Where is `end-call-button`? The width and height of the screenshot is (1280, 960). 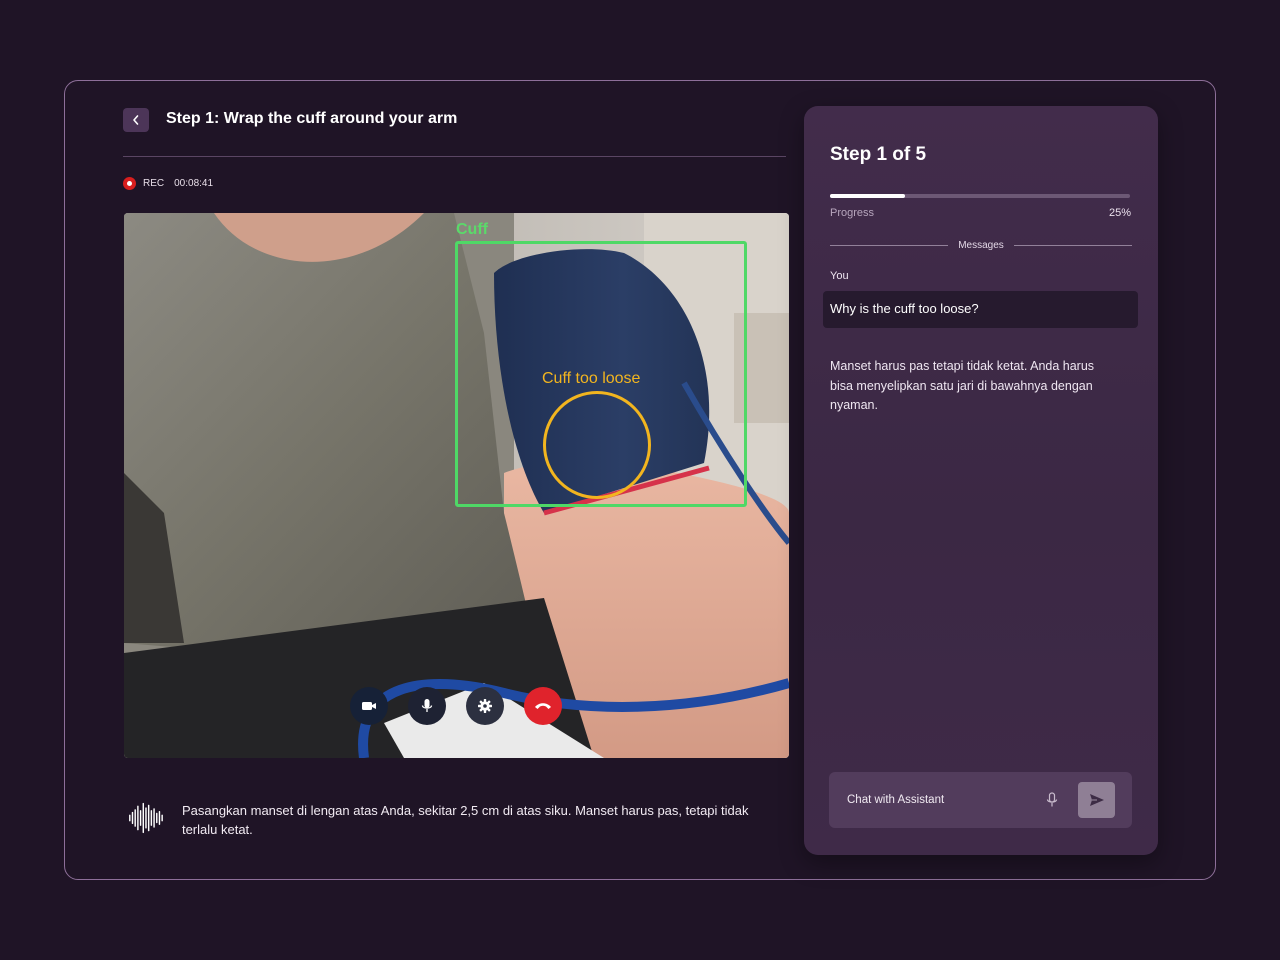
end-call-button is located at coordinates (543, 706).